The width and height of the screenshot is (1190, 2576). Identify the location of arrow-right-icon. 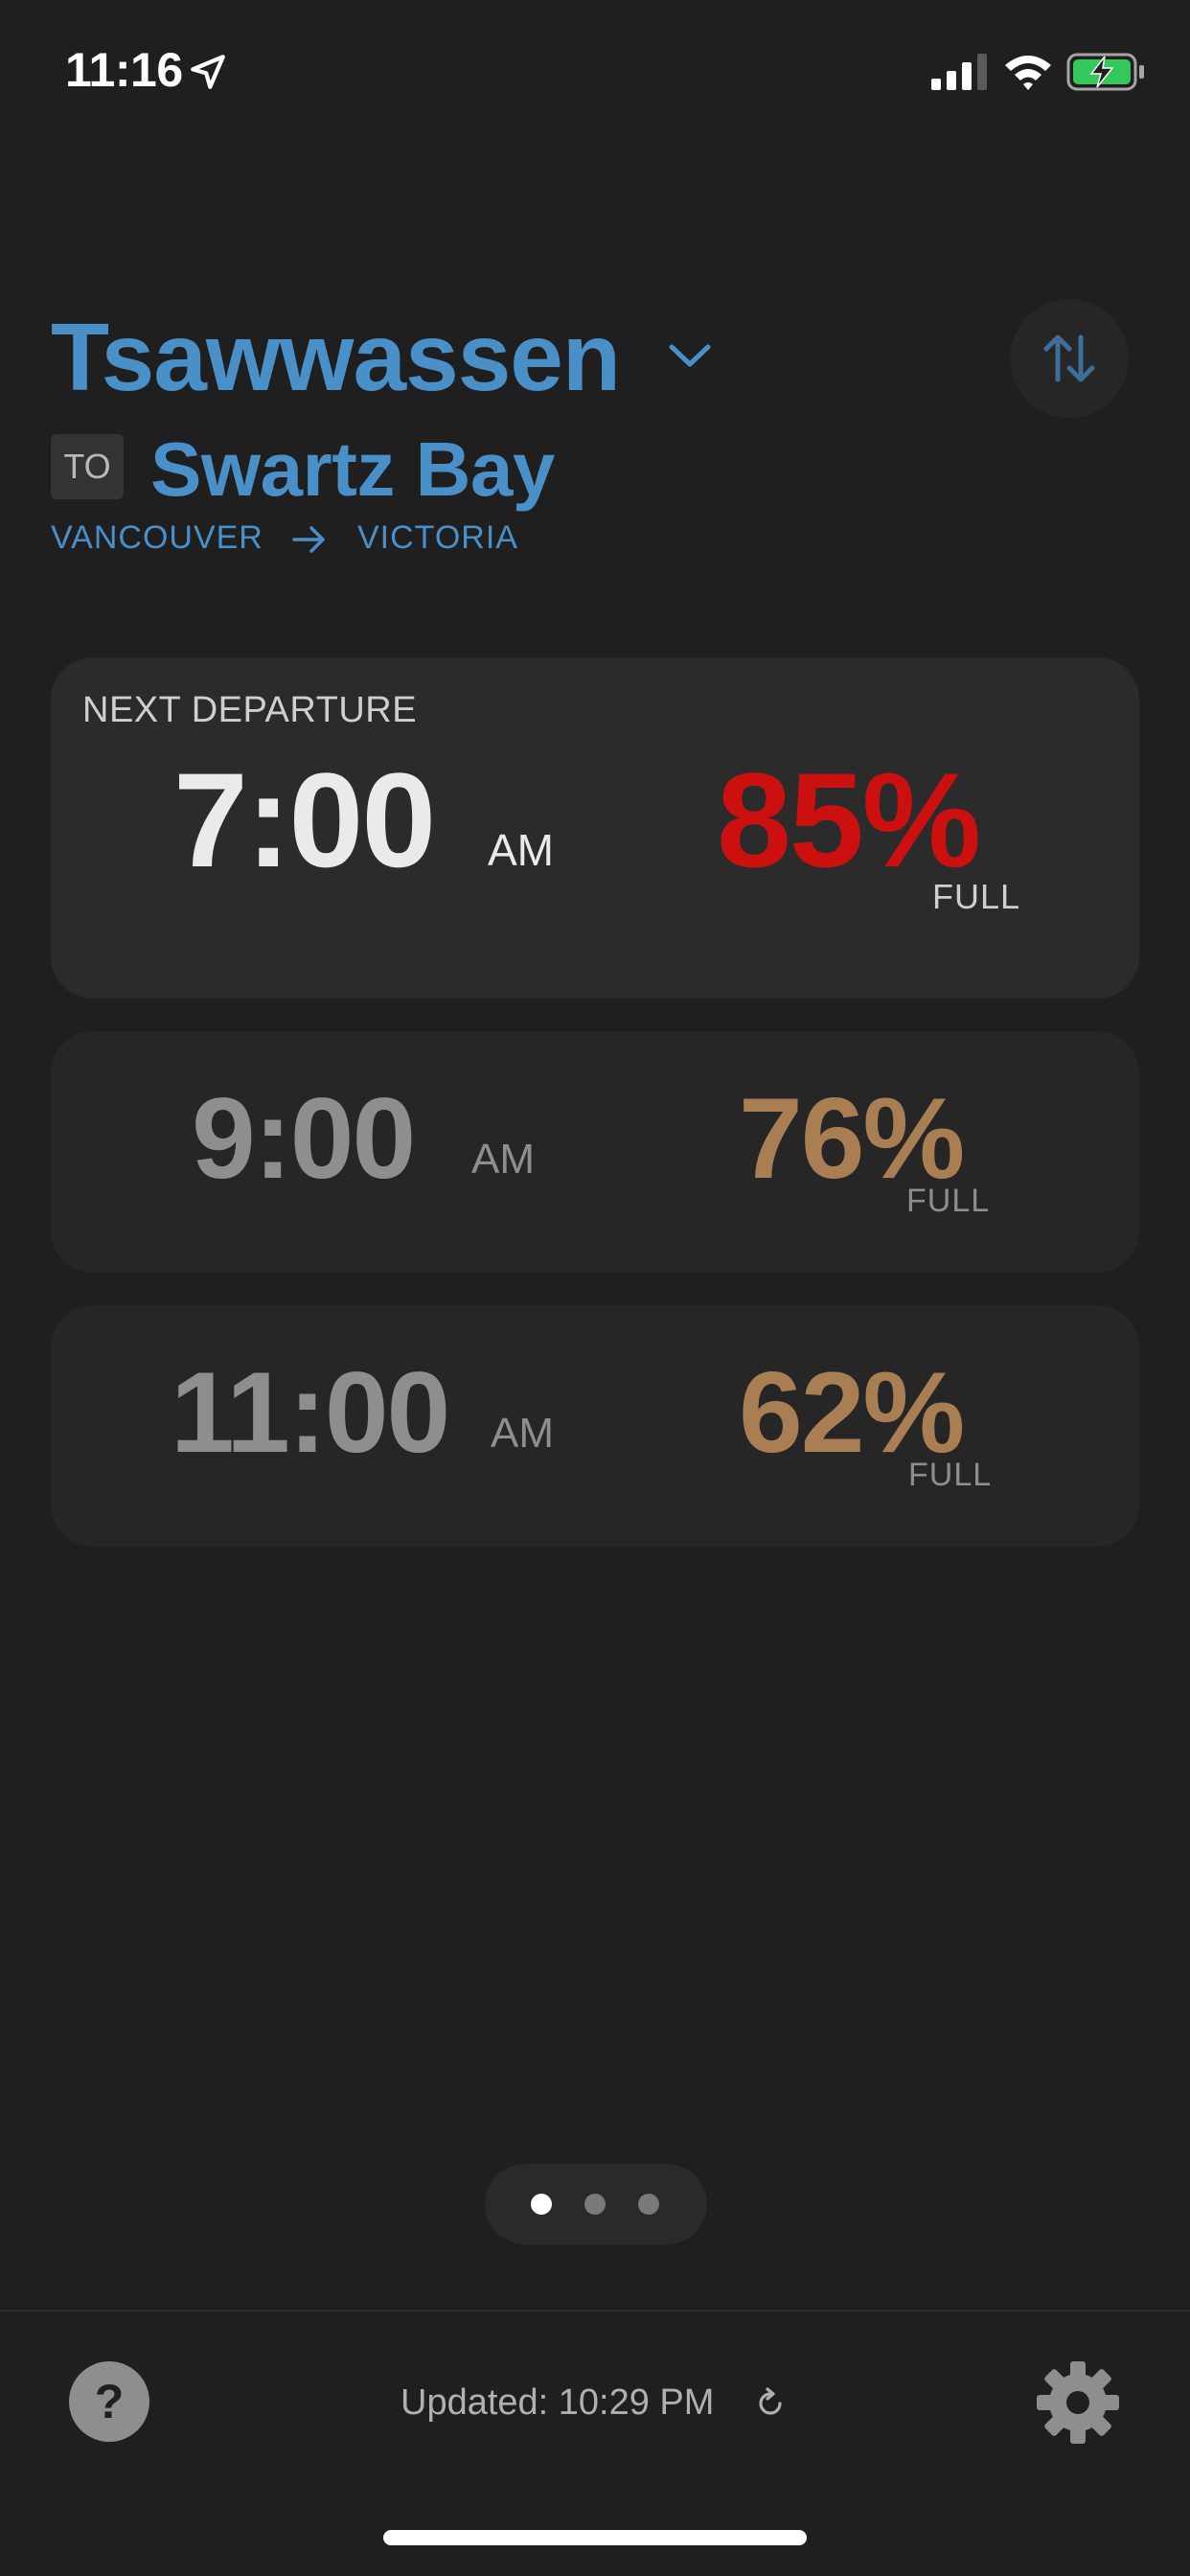
(309, 539).